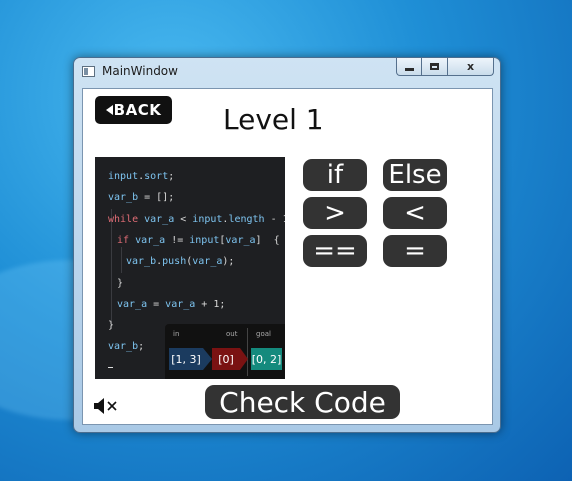 Image resolution: width=572 pixels, height=481 pixels. Describe the element at coordinates (186, 359) in the screenshot. I see `in-value: [1, 3]` at that location.